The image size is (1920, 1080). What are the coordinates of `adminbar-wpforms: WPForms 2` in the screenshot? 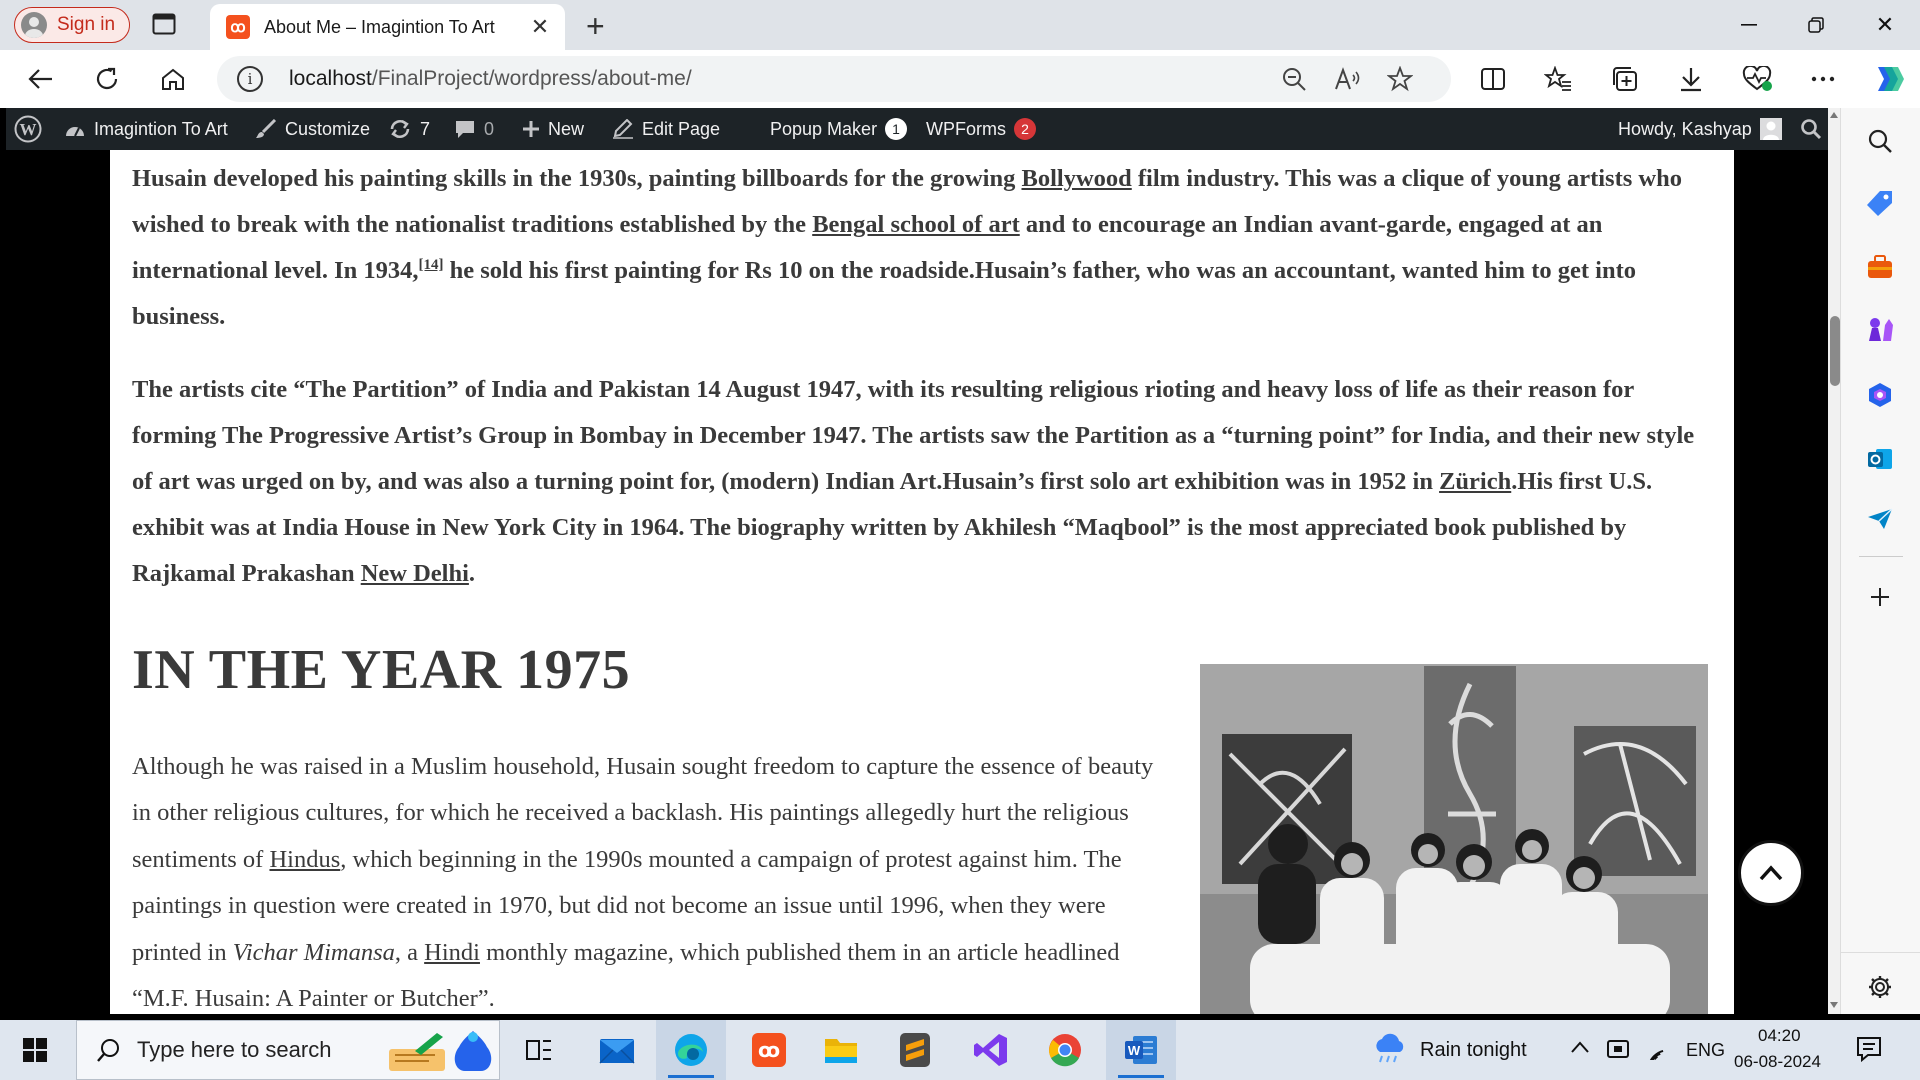 It's located at (981, 129).